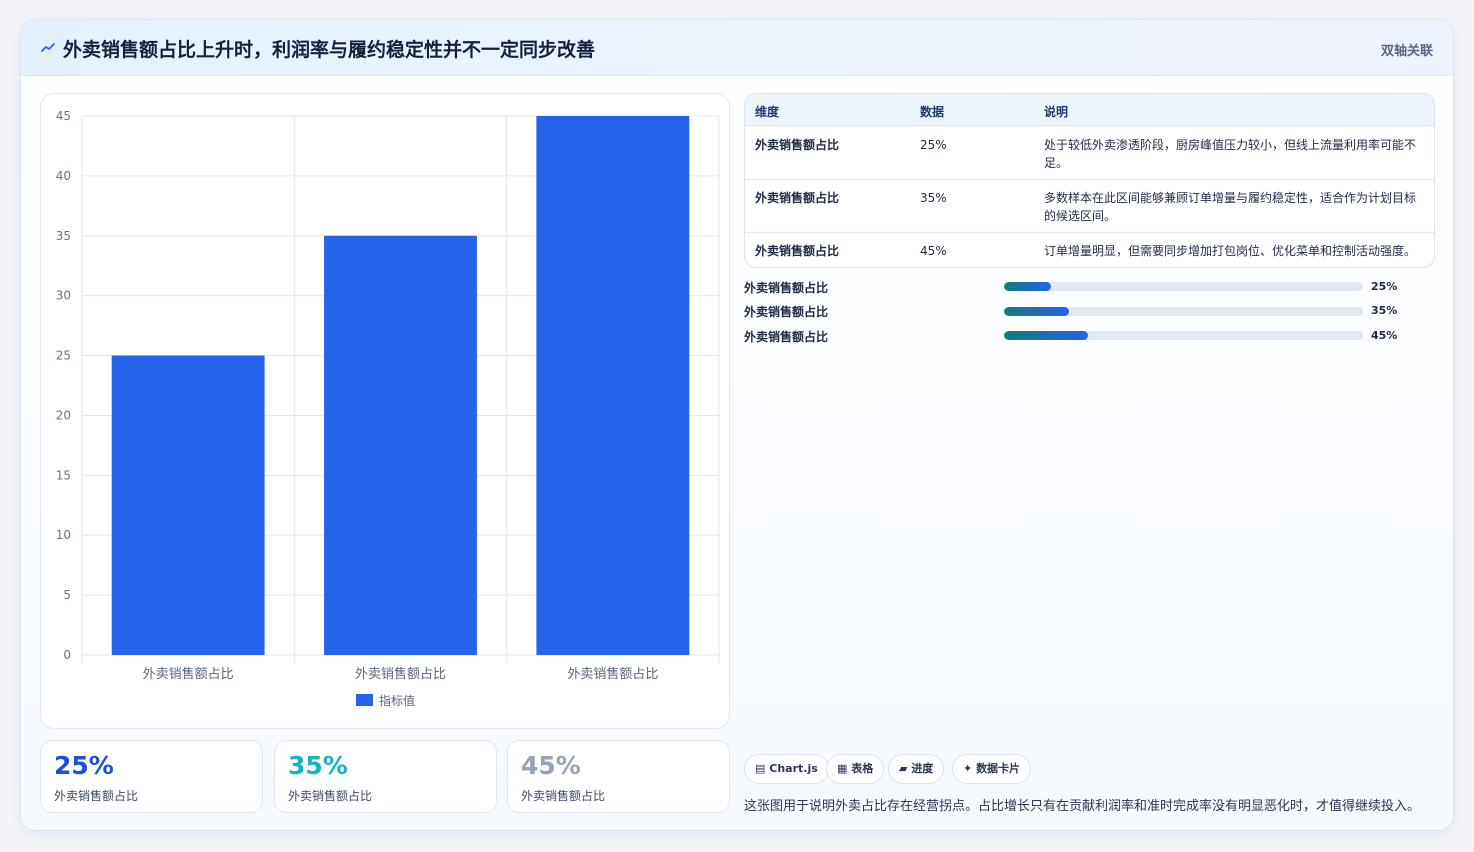  Describe the element at coordinates (63, 535) in the screenshot. I see `y-tick-label: 10` at that location.